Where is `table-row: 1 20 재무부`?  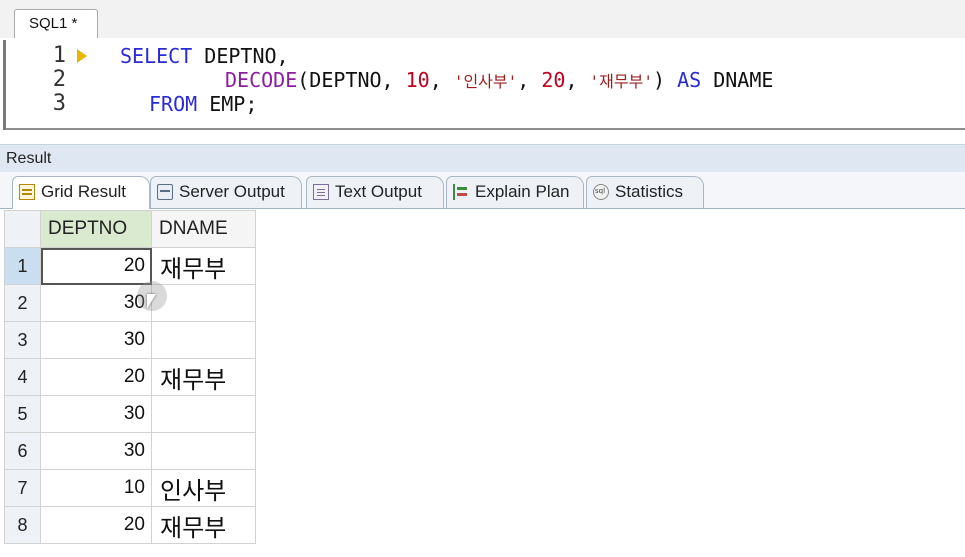
table-row: 1 20 재무부 is located at coordinates (130, 266).